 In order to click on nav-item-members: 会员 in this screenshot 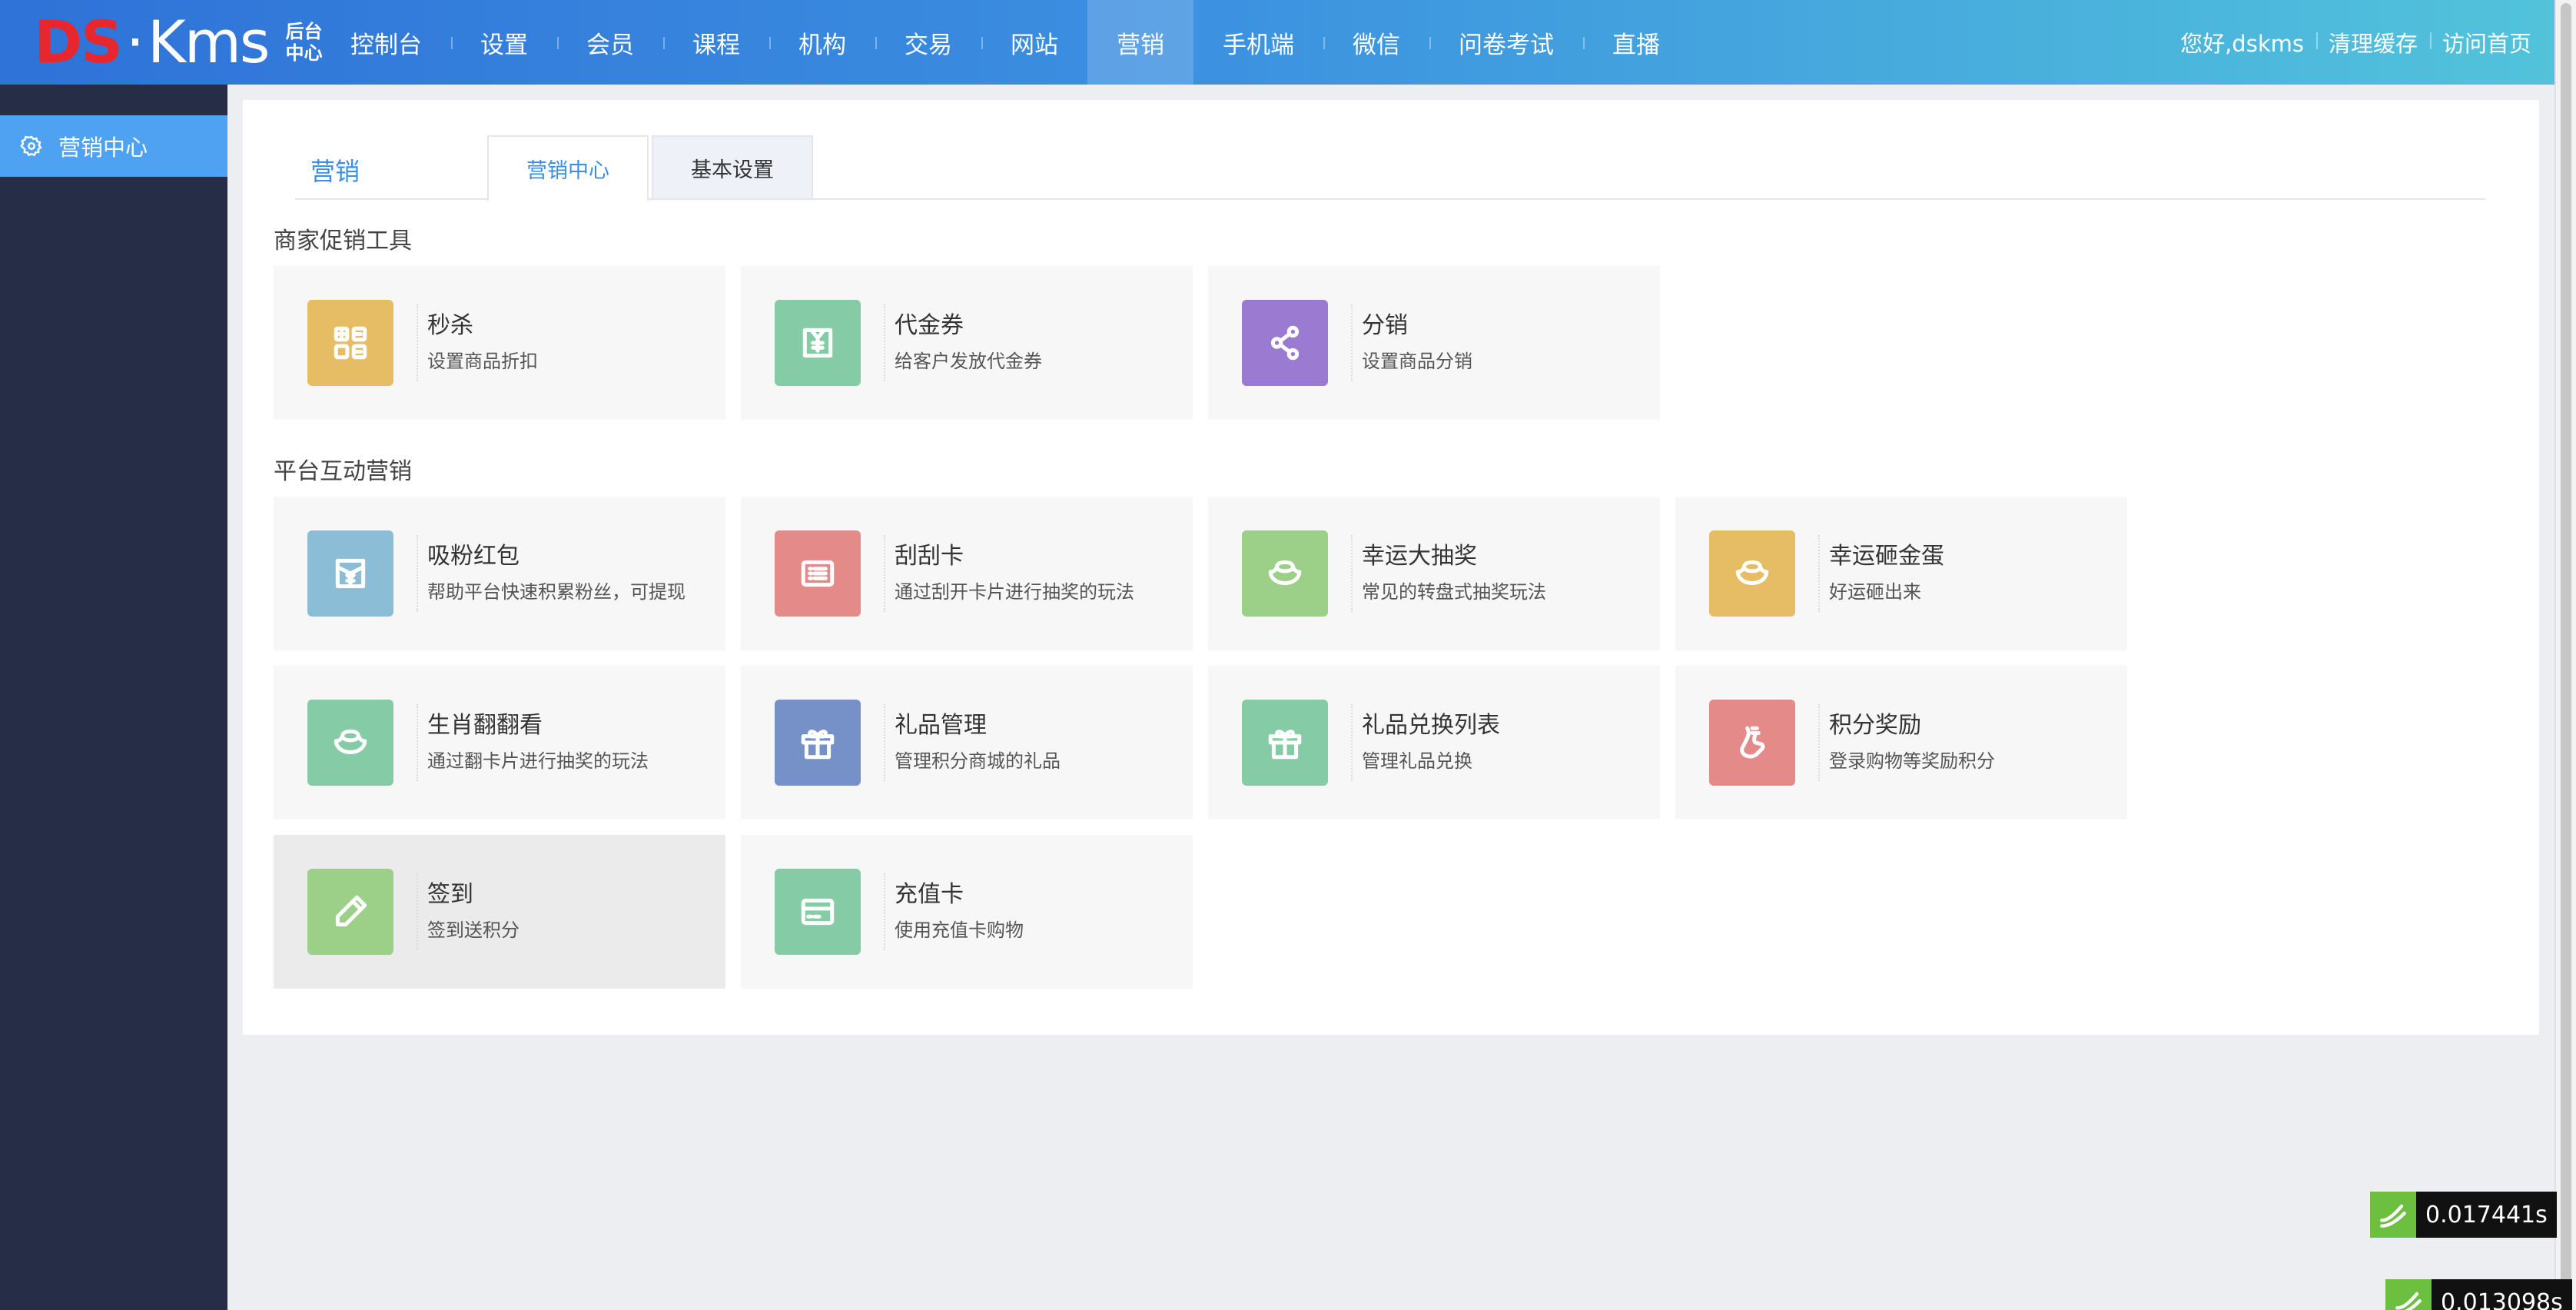, I will do `click(610, 43)`.